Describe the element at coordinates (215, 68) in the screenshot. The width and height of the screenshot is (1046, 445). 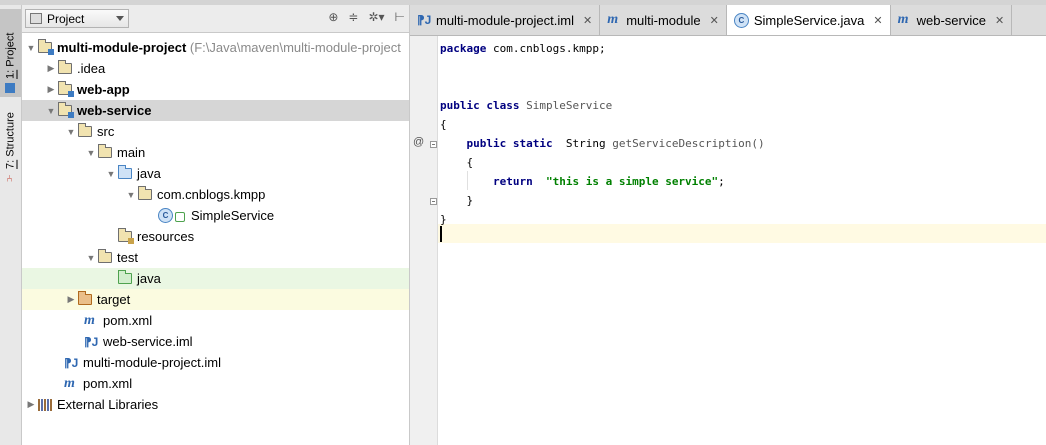
I see `tree-node-idea: ▶ .idea` at that location.